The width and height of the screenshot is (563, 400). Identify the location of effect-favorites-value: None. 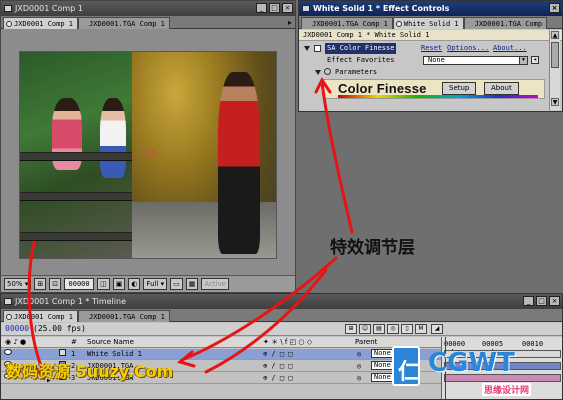
(436, 60).